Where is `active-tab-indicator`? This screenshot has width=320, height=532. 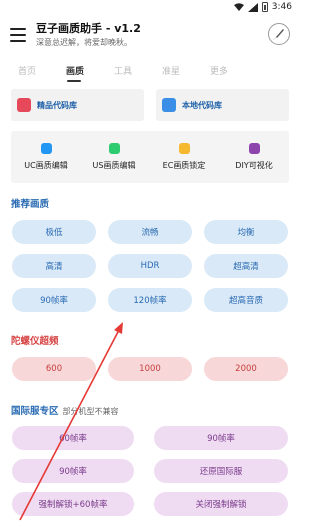
active-tab-indicator is located at coordinates (74, 81).